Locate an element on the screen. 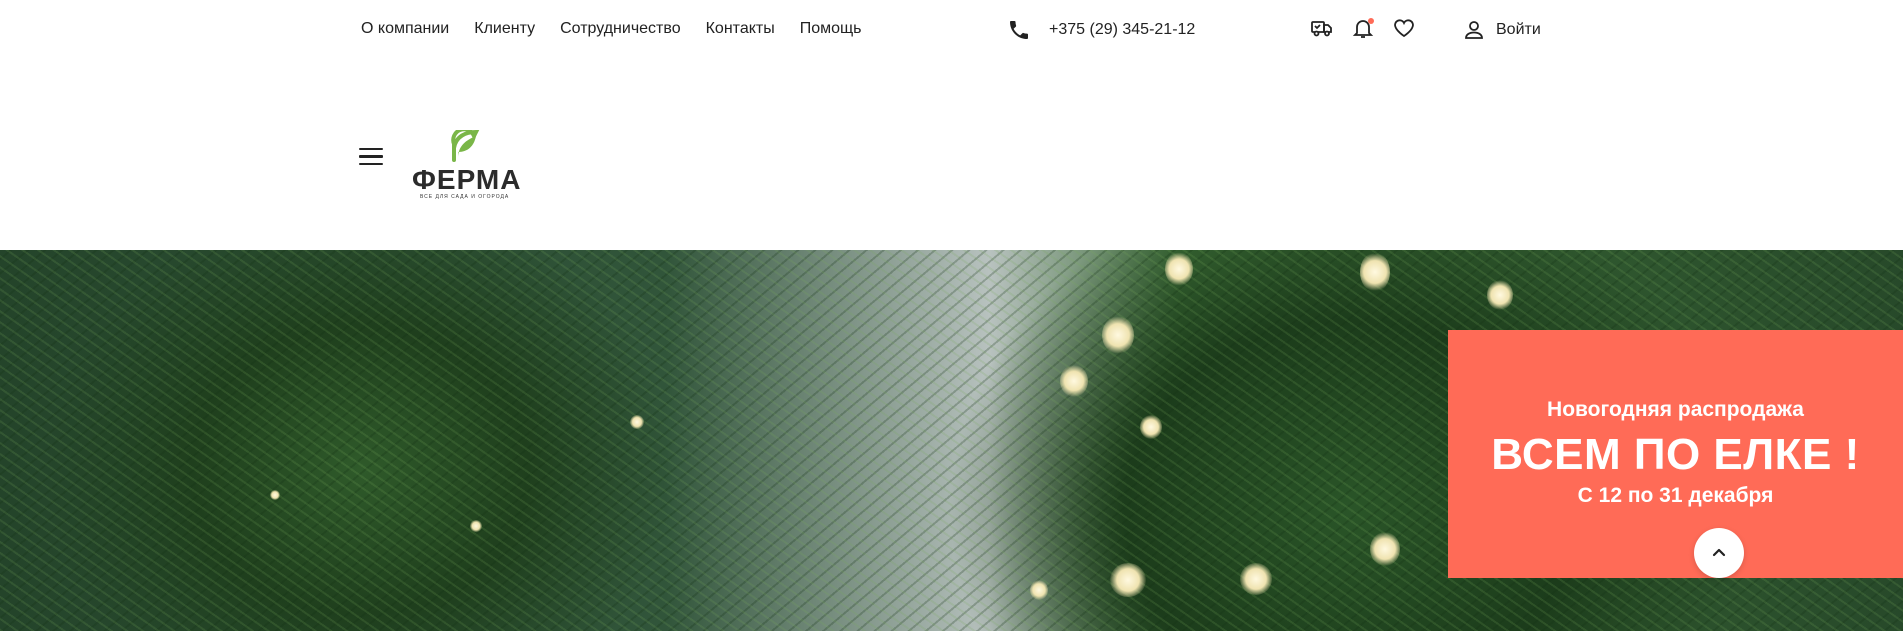 The height and width of the screenshot is (631, 1903). nav-link-help: Помощь is located at coordinates (831, 29).